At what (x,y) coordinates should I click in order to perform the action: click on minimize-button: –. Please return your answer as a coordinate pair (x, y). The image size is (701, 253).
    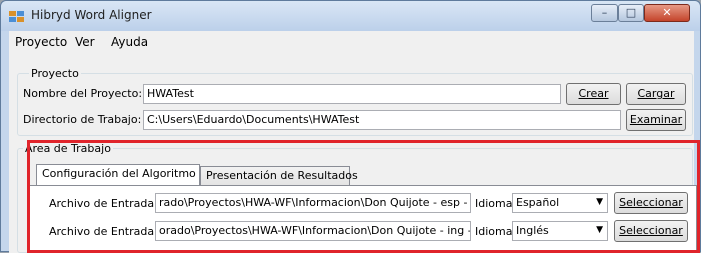
    Looking at the image, I should click on (604, 13).